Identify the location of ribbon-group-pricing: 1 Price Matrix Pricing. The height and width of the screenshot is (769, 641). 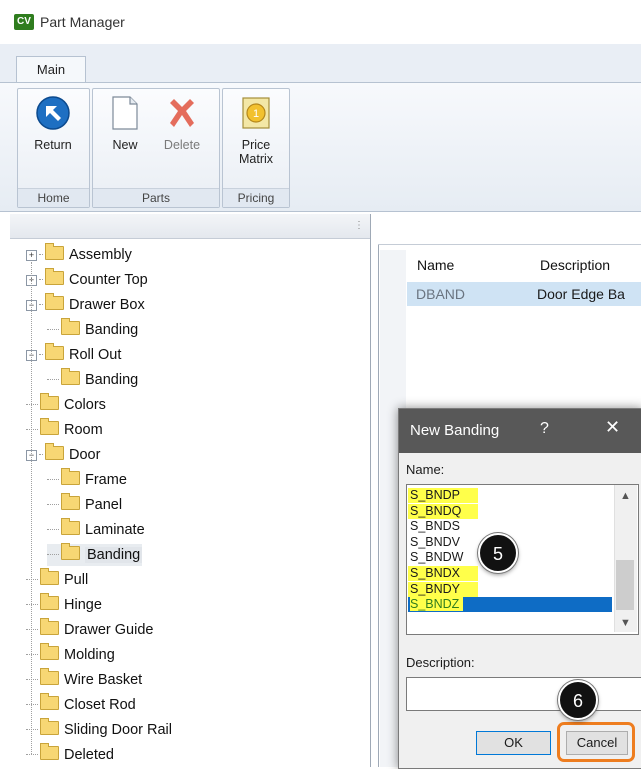
(256, 148).